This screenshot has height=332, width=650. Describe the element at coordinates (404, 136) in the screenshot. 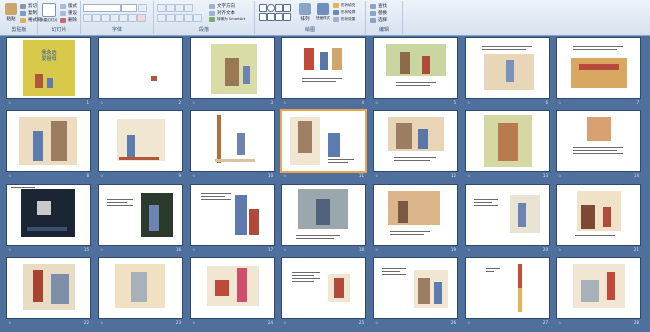

I see `grandpa-figure` at that location.